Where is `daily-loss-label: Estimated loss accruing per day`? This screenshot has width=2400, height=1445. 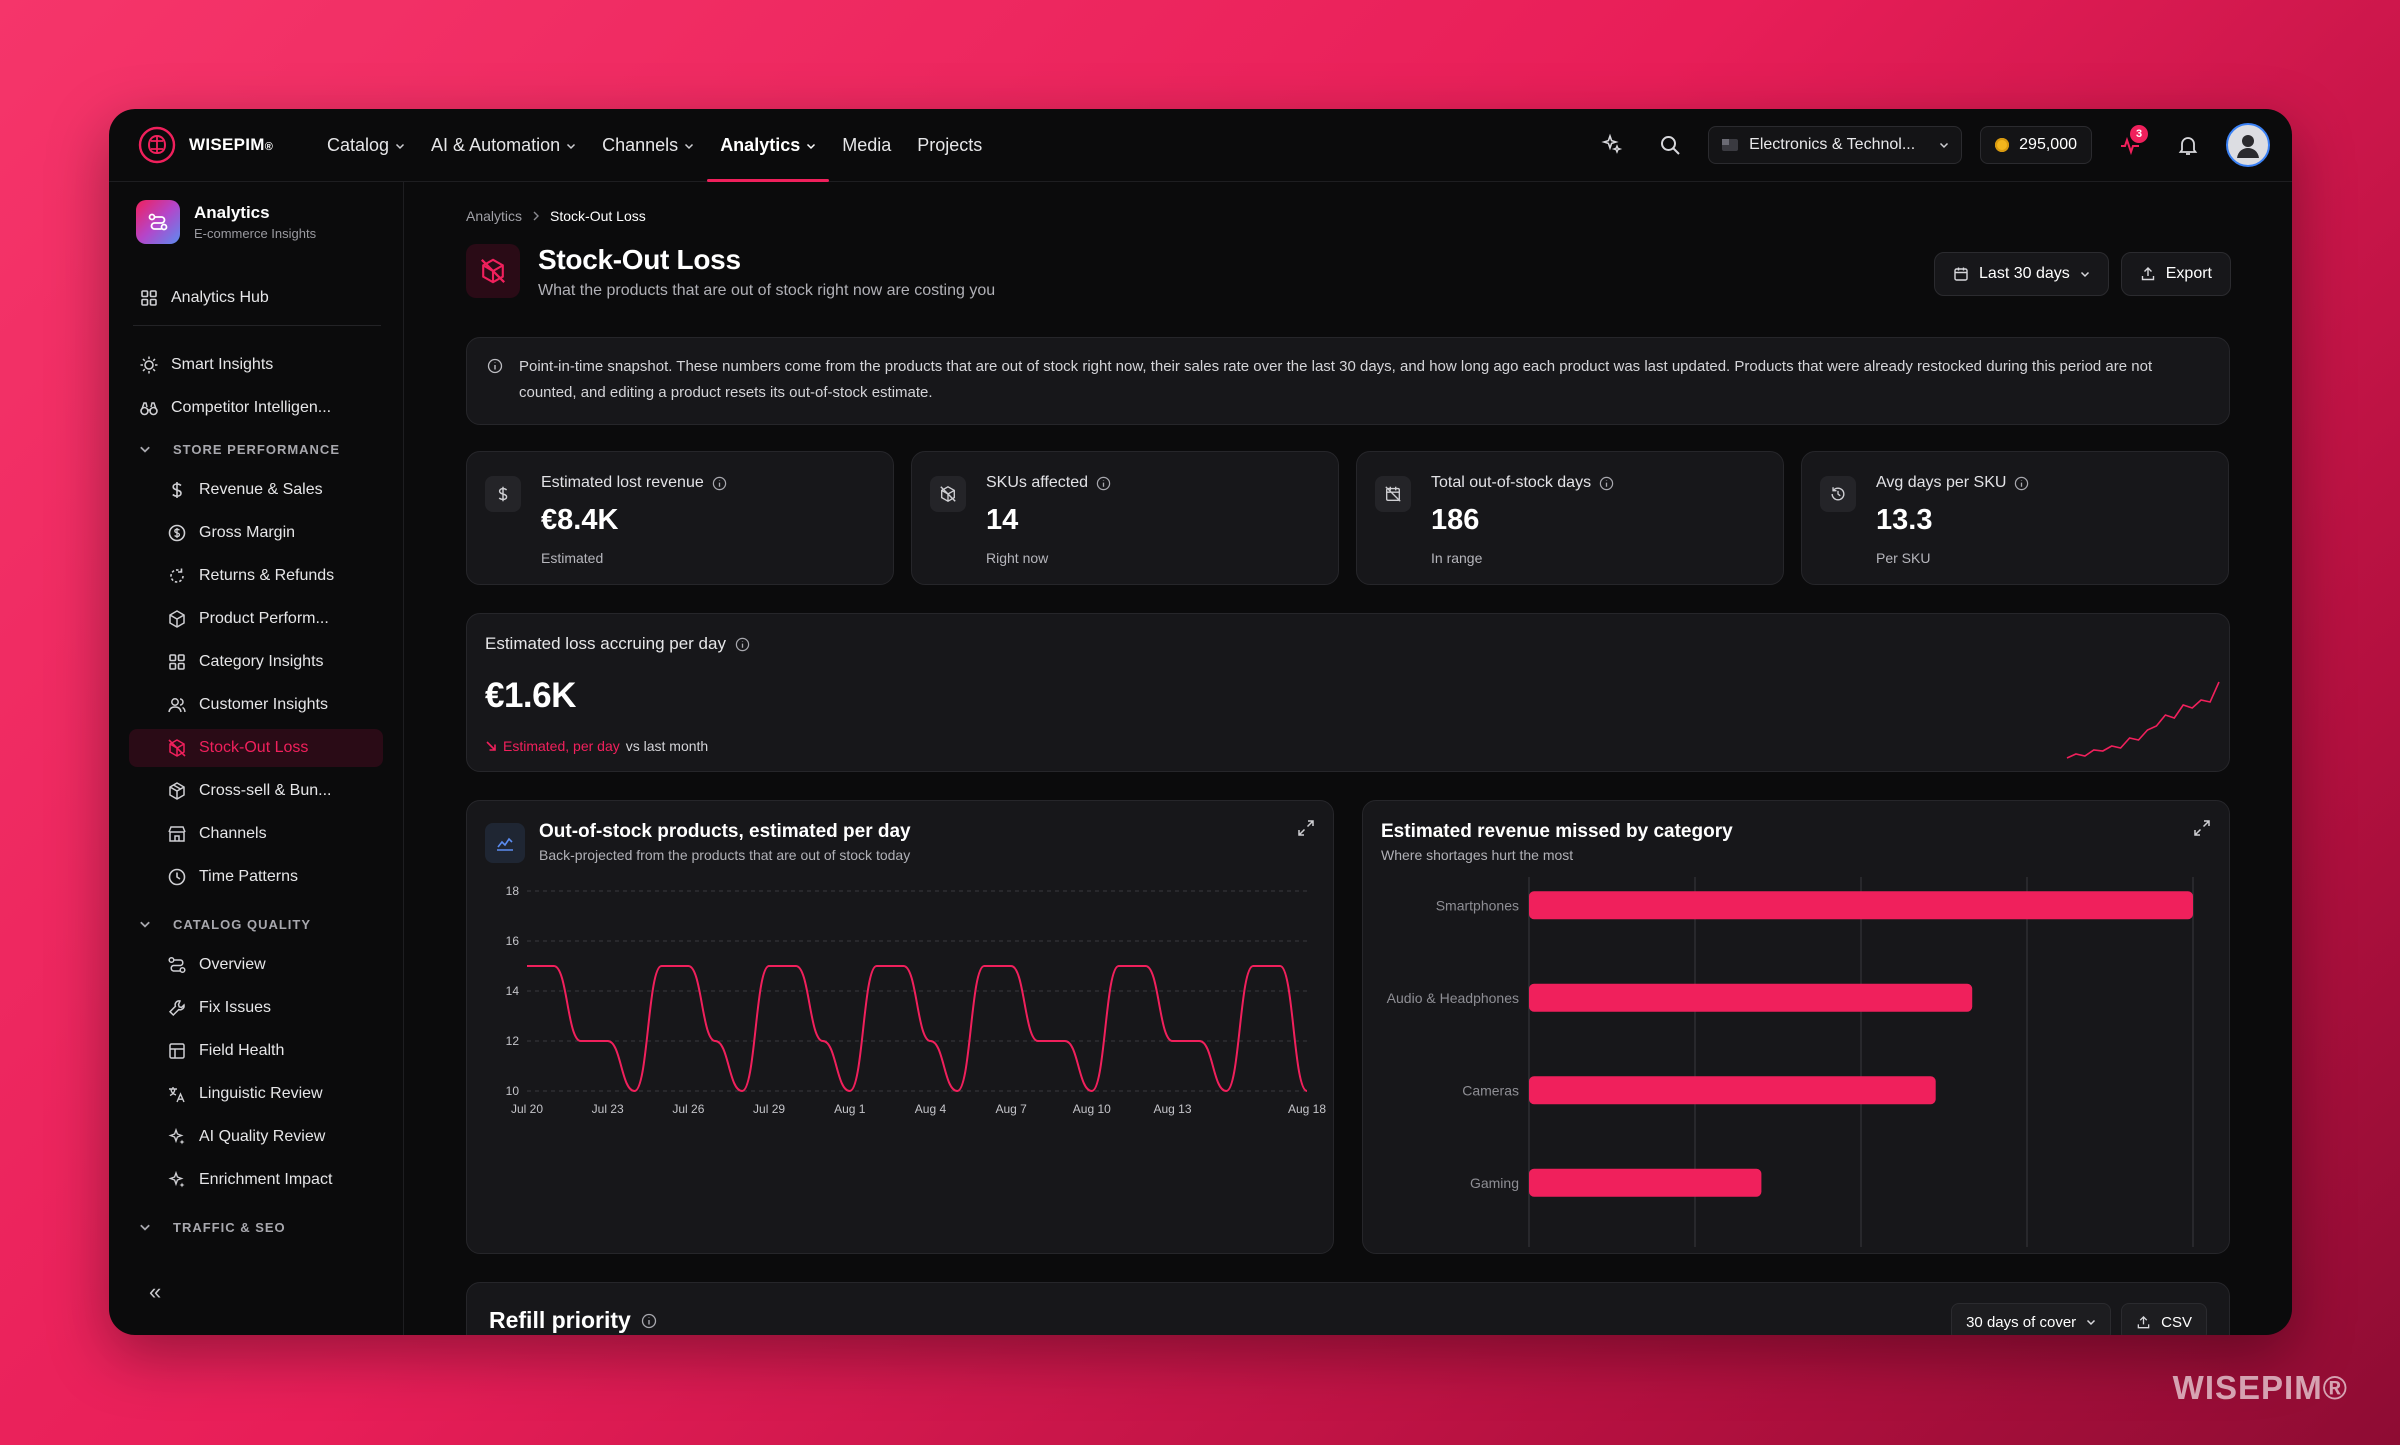 daily-loss-label: Estimated loss accruing per day is located at coordinates (605, 643).